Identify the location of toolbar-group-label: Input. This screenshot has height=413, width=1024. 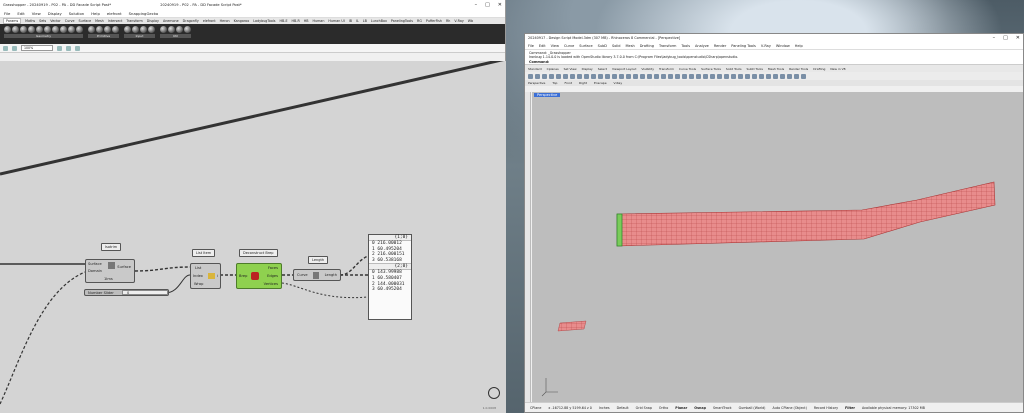
(139, 36).